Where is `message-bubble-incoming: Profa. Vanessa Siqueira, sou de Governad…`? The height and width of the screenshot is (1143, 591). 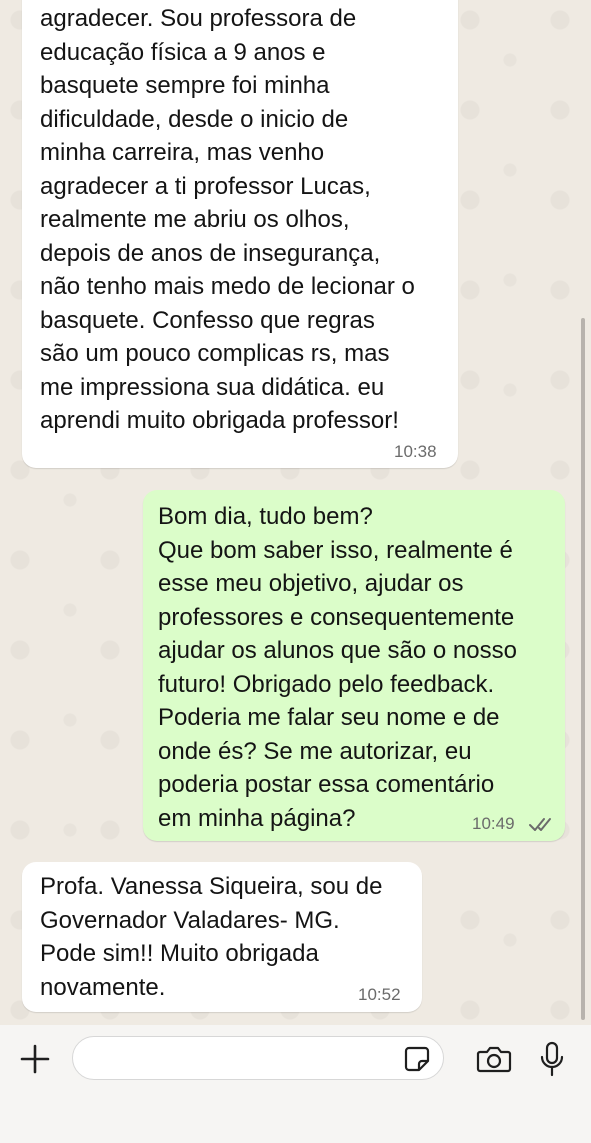
message-bubble-incoming: Profa. Vanessa Siqueira, sou de Governad… is located at coordinates (222, 937).